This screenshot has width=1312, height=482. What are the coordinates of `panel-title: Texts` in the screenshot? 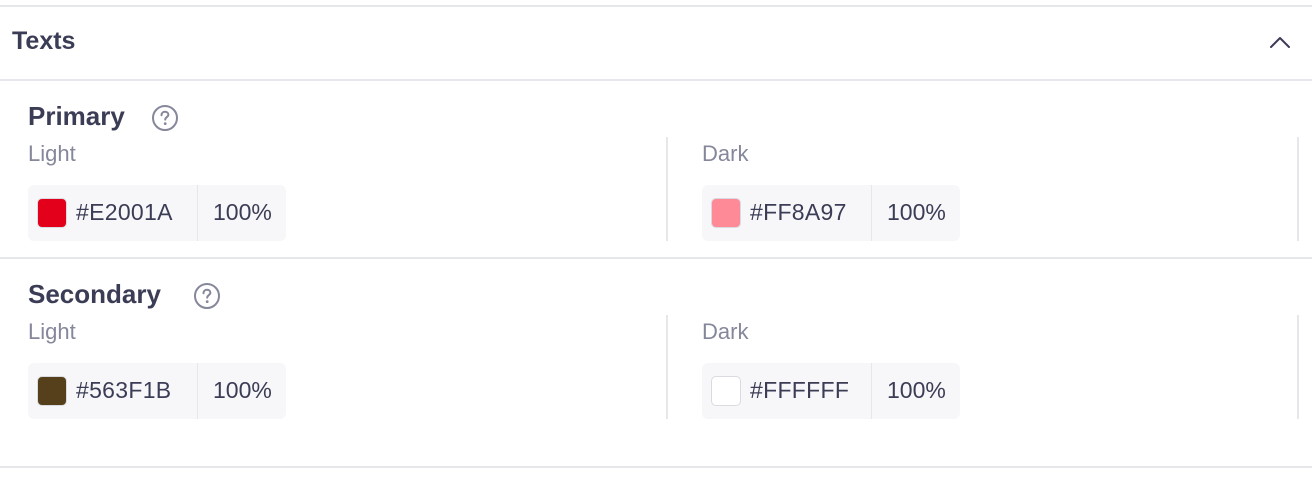 It's located at (44, 41).